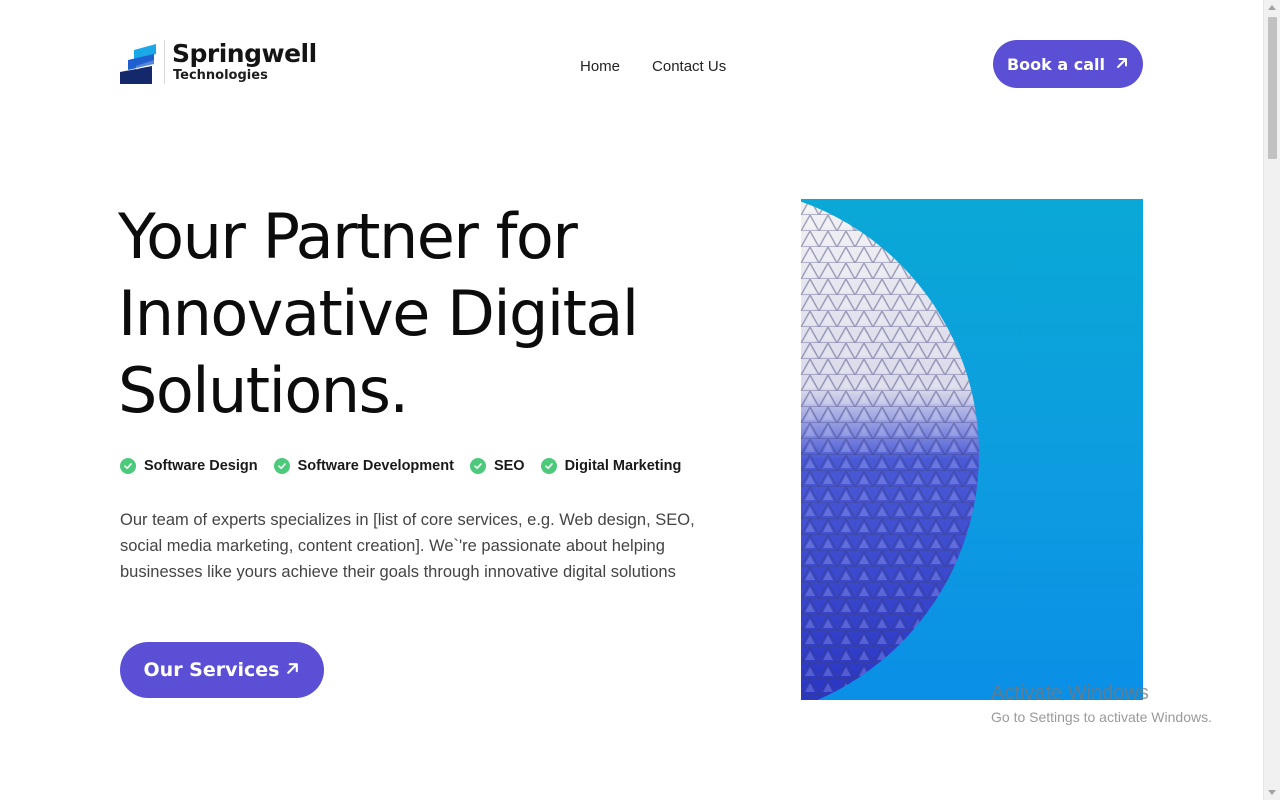 The height and width of the screenshot is (800, 1280). What do you see at coordinates (1055, 64) in the screenshot?
I see `book-a-call-label: Book a call` at bounding box center [1055, 64].